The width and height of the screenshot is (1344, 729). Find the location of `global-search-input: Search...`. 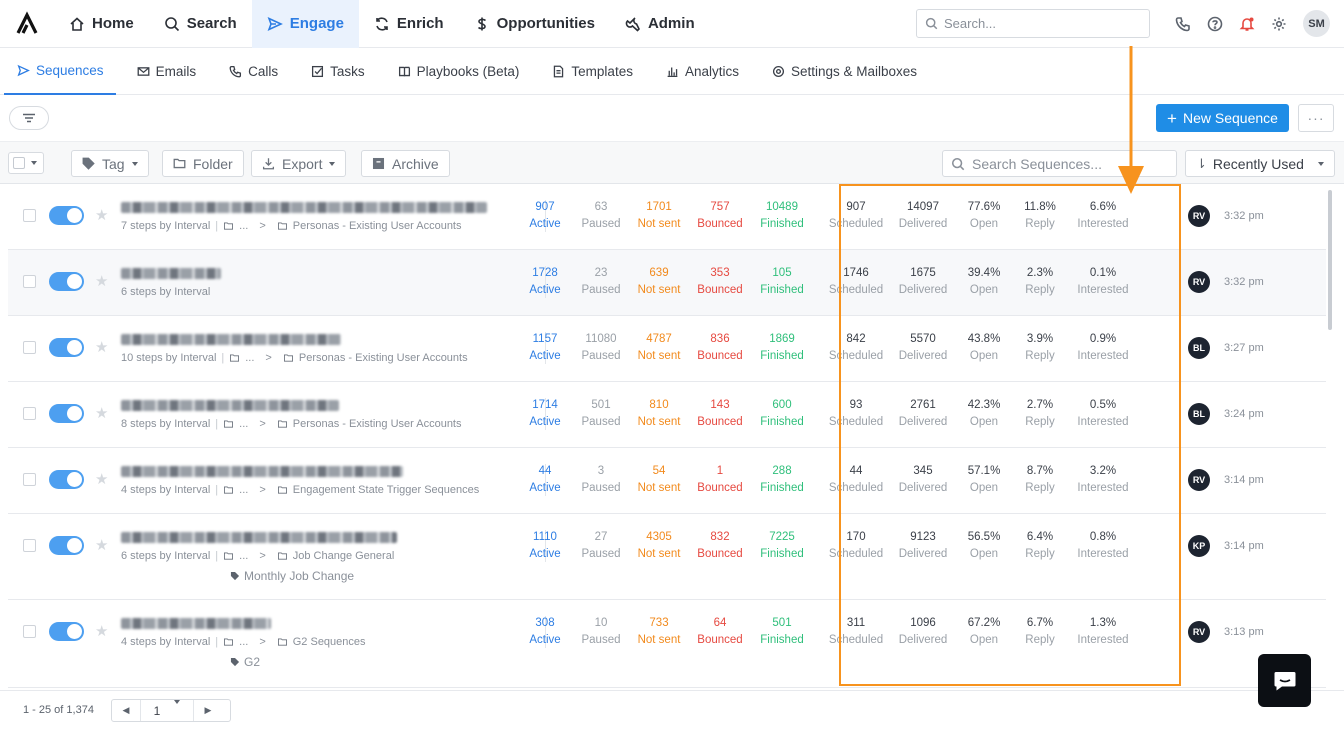

global-search-input: Search... is located at coordinates (1033, 23).